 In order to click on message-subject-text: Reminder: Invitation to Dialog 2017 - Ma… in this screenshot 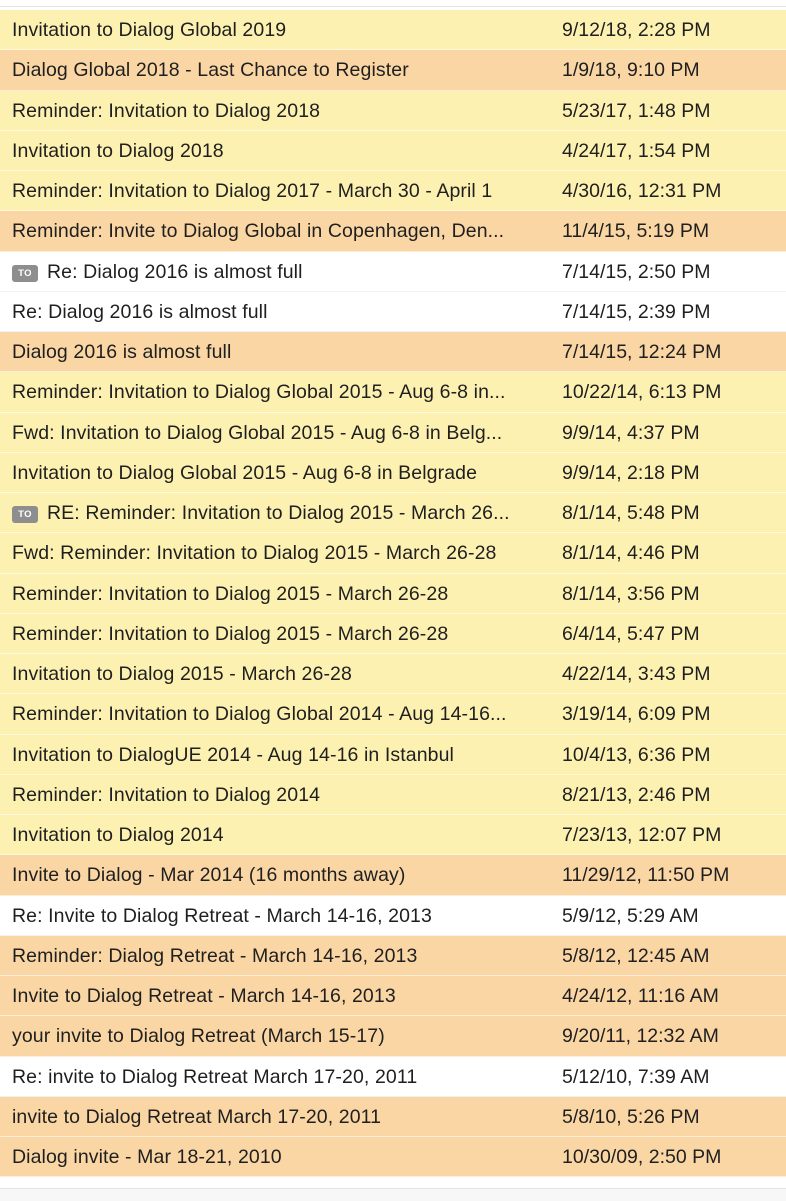, I will do `click(252, 191)`.